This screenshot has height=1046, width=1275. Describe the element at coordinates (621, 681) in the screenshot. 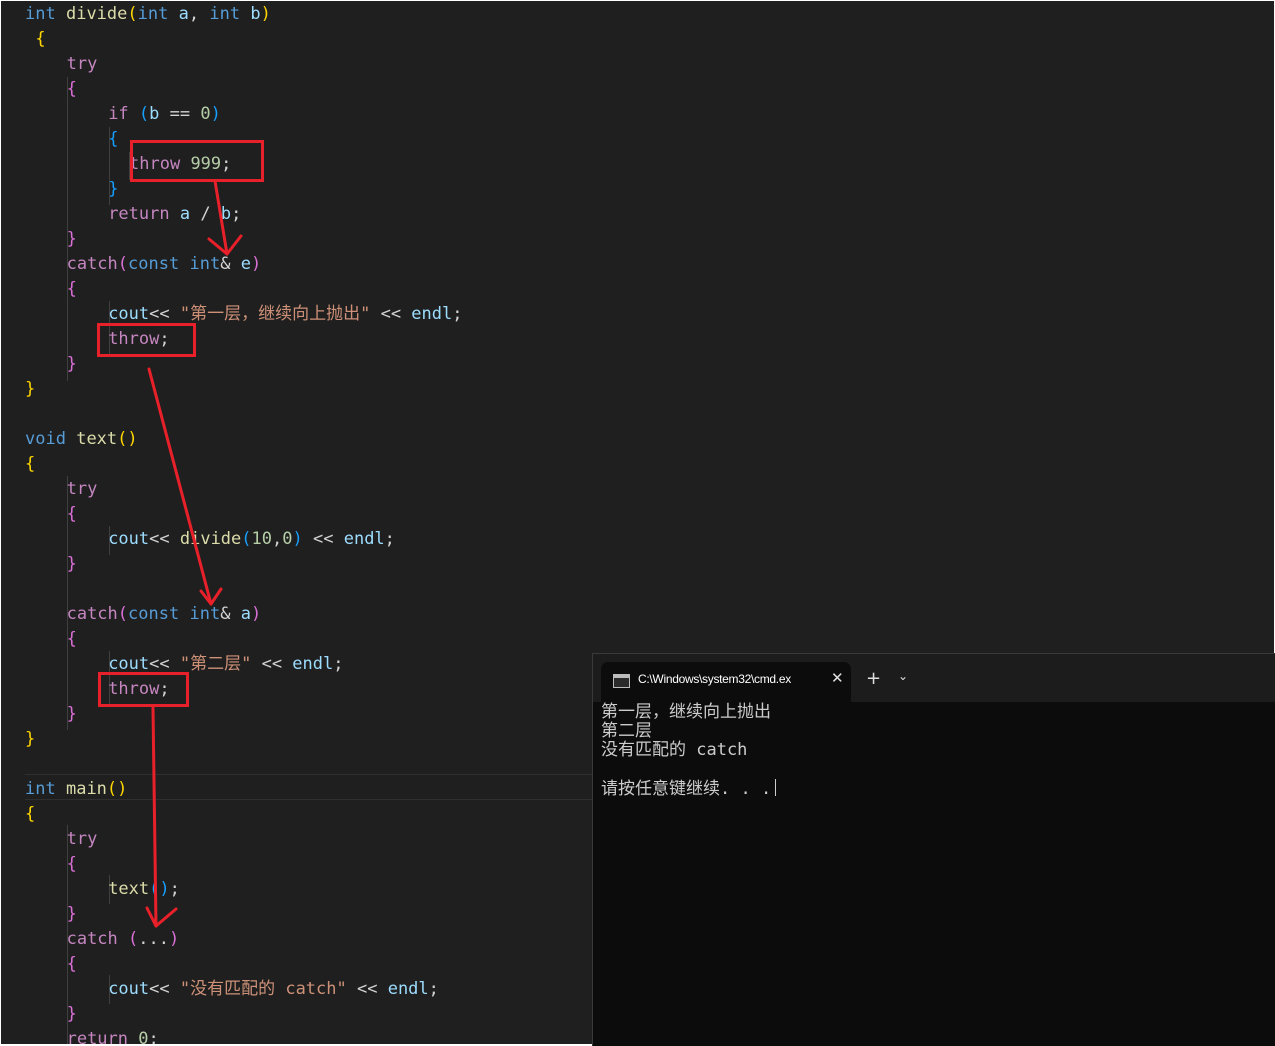

I see `cmd-icon` at that location.